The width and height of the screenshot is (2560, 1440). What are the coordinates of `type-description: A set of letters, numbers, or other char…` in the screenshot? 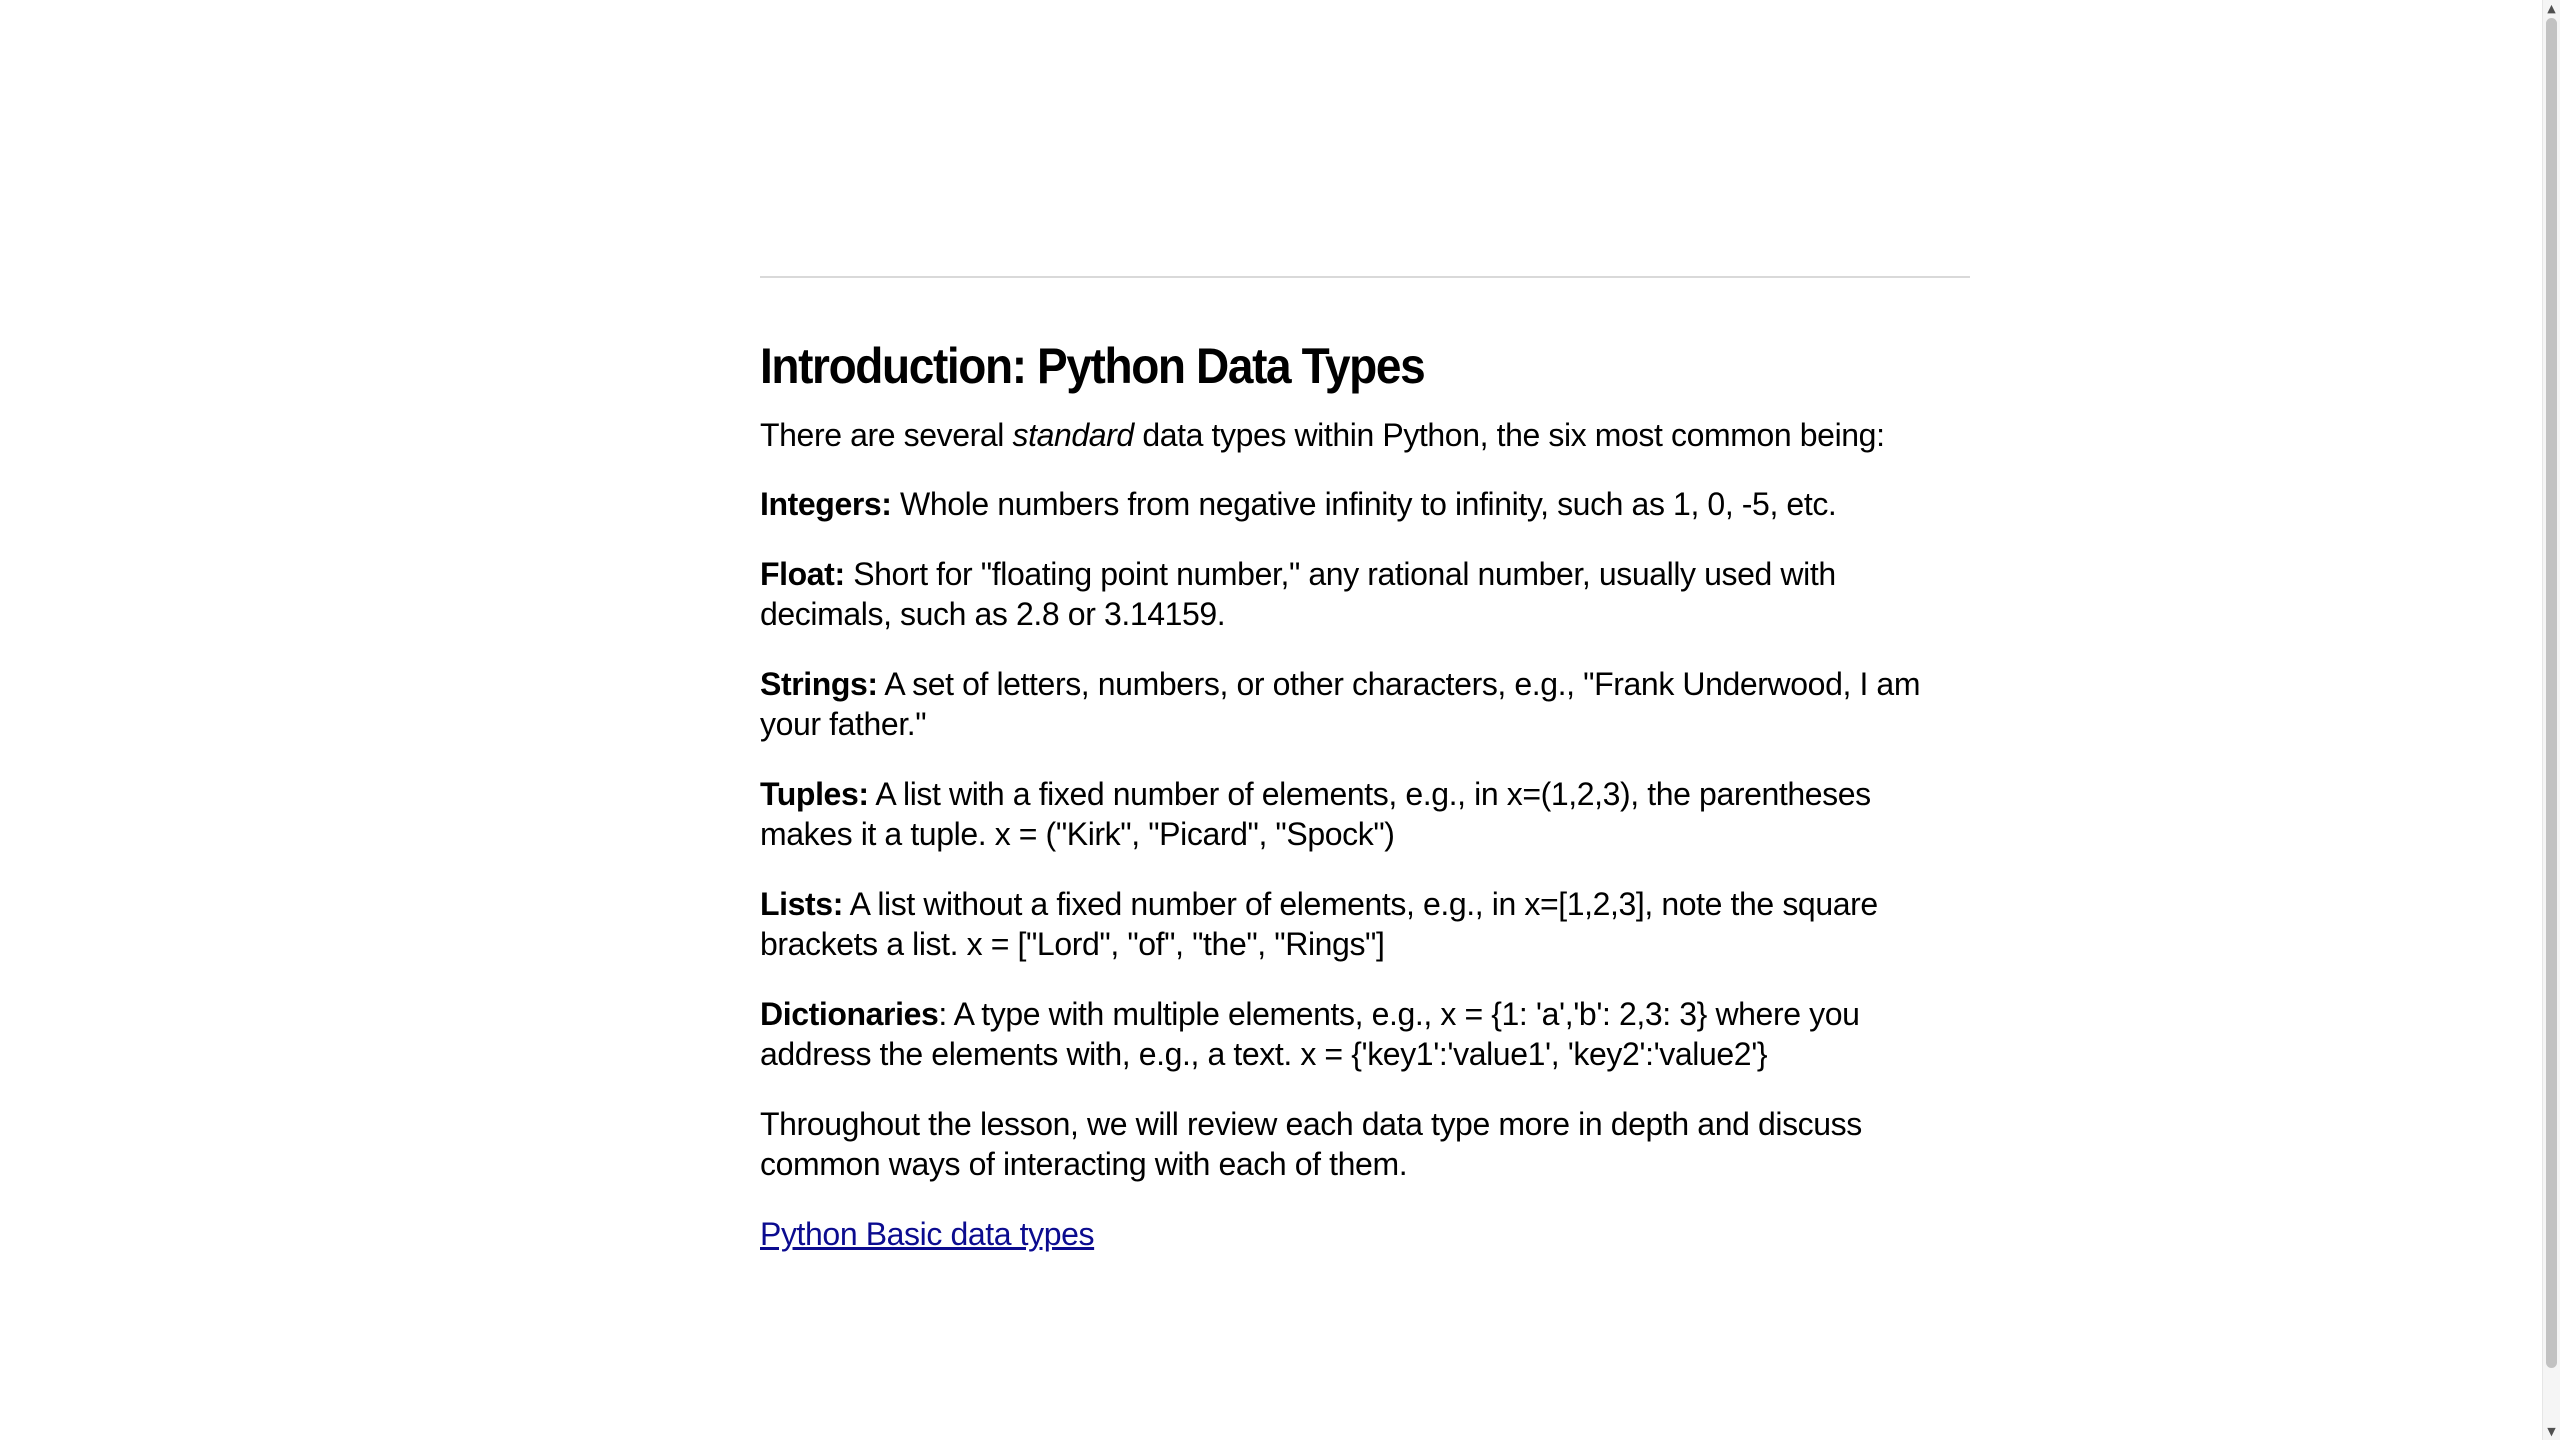 It's located at (1340, 704).